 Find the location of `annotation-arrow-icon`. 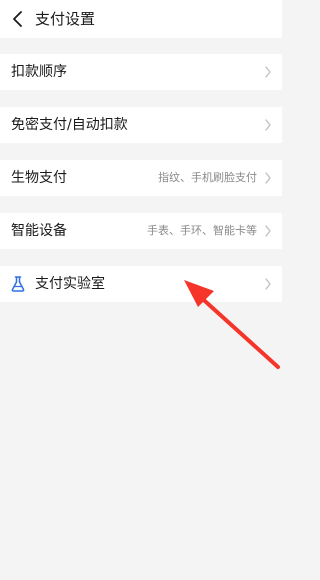

annotation-arrow-icon is located at coordinates (232, 324).